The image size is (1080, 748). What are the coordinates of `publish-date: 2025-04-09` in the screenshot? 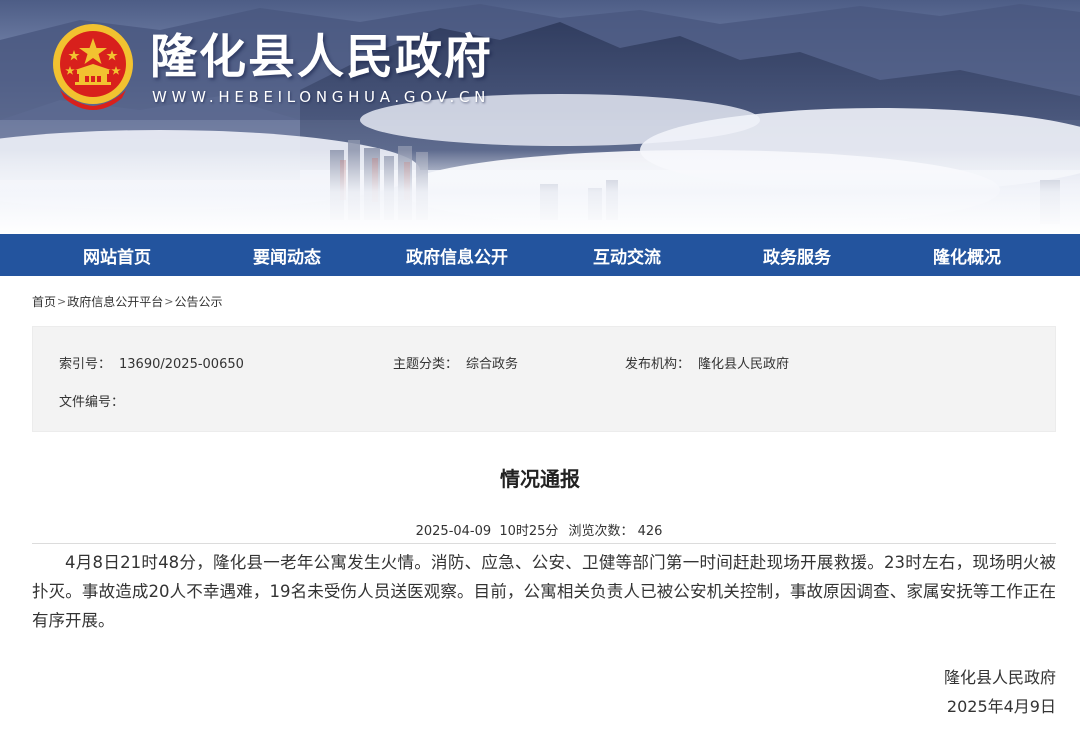 It's located at (453, 531).